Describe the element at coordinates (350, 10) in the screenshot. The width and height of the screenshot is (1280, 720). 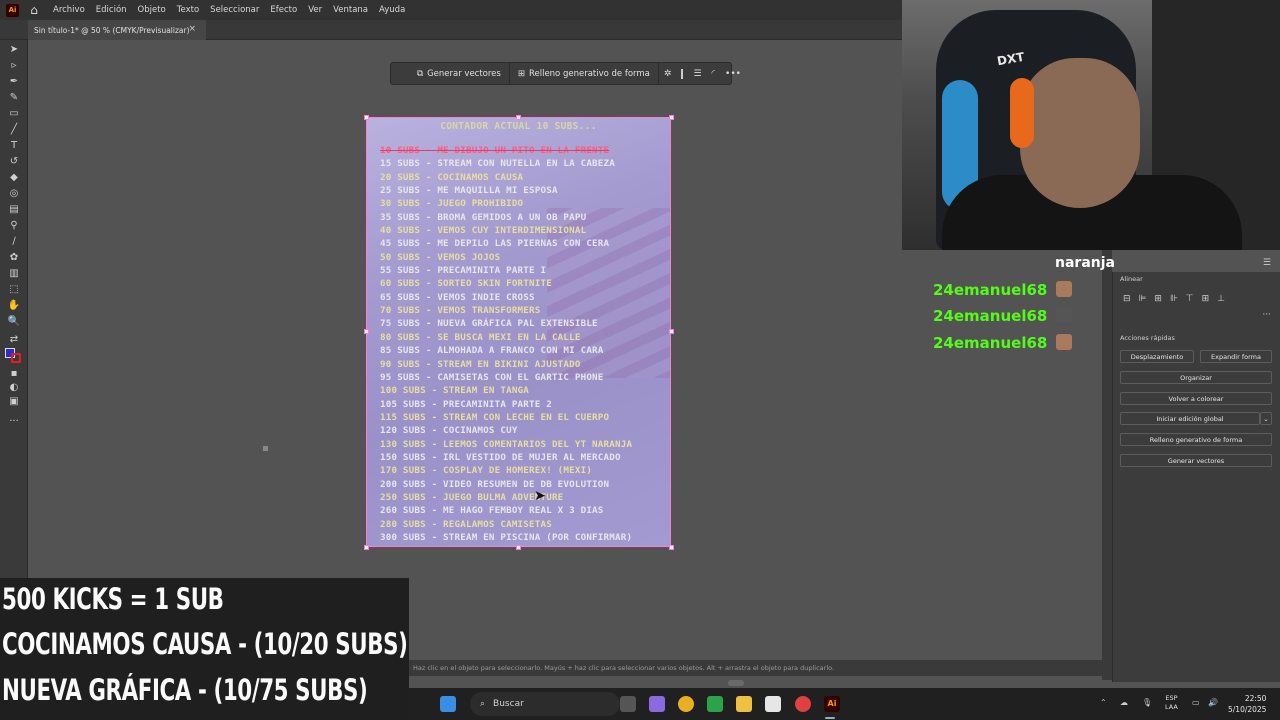
I see `menu-ventana: Ventana` at that location.